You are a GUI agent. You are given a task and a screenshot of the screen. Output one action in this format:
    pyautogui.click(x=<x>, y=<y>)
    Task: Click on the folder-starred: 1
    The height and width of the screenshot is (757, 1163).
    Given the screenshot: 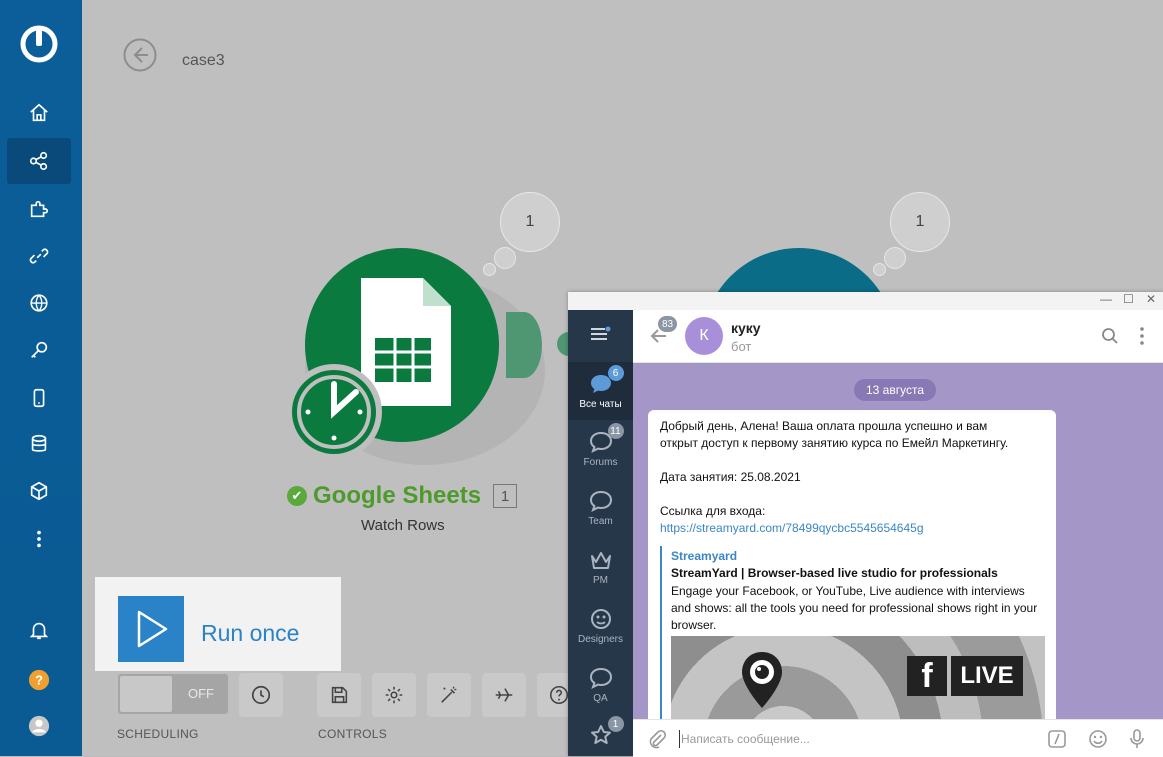 What is the action you would take?
    pyautogui.click(x=600, y=735)
    